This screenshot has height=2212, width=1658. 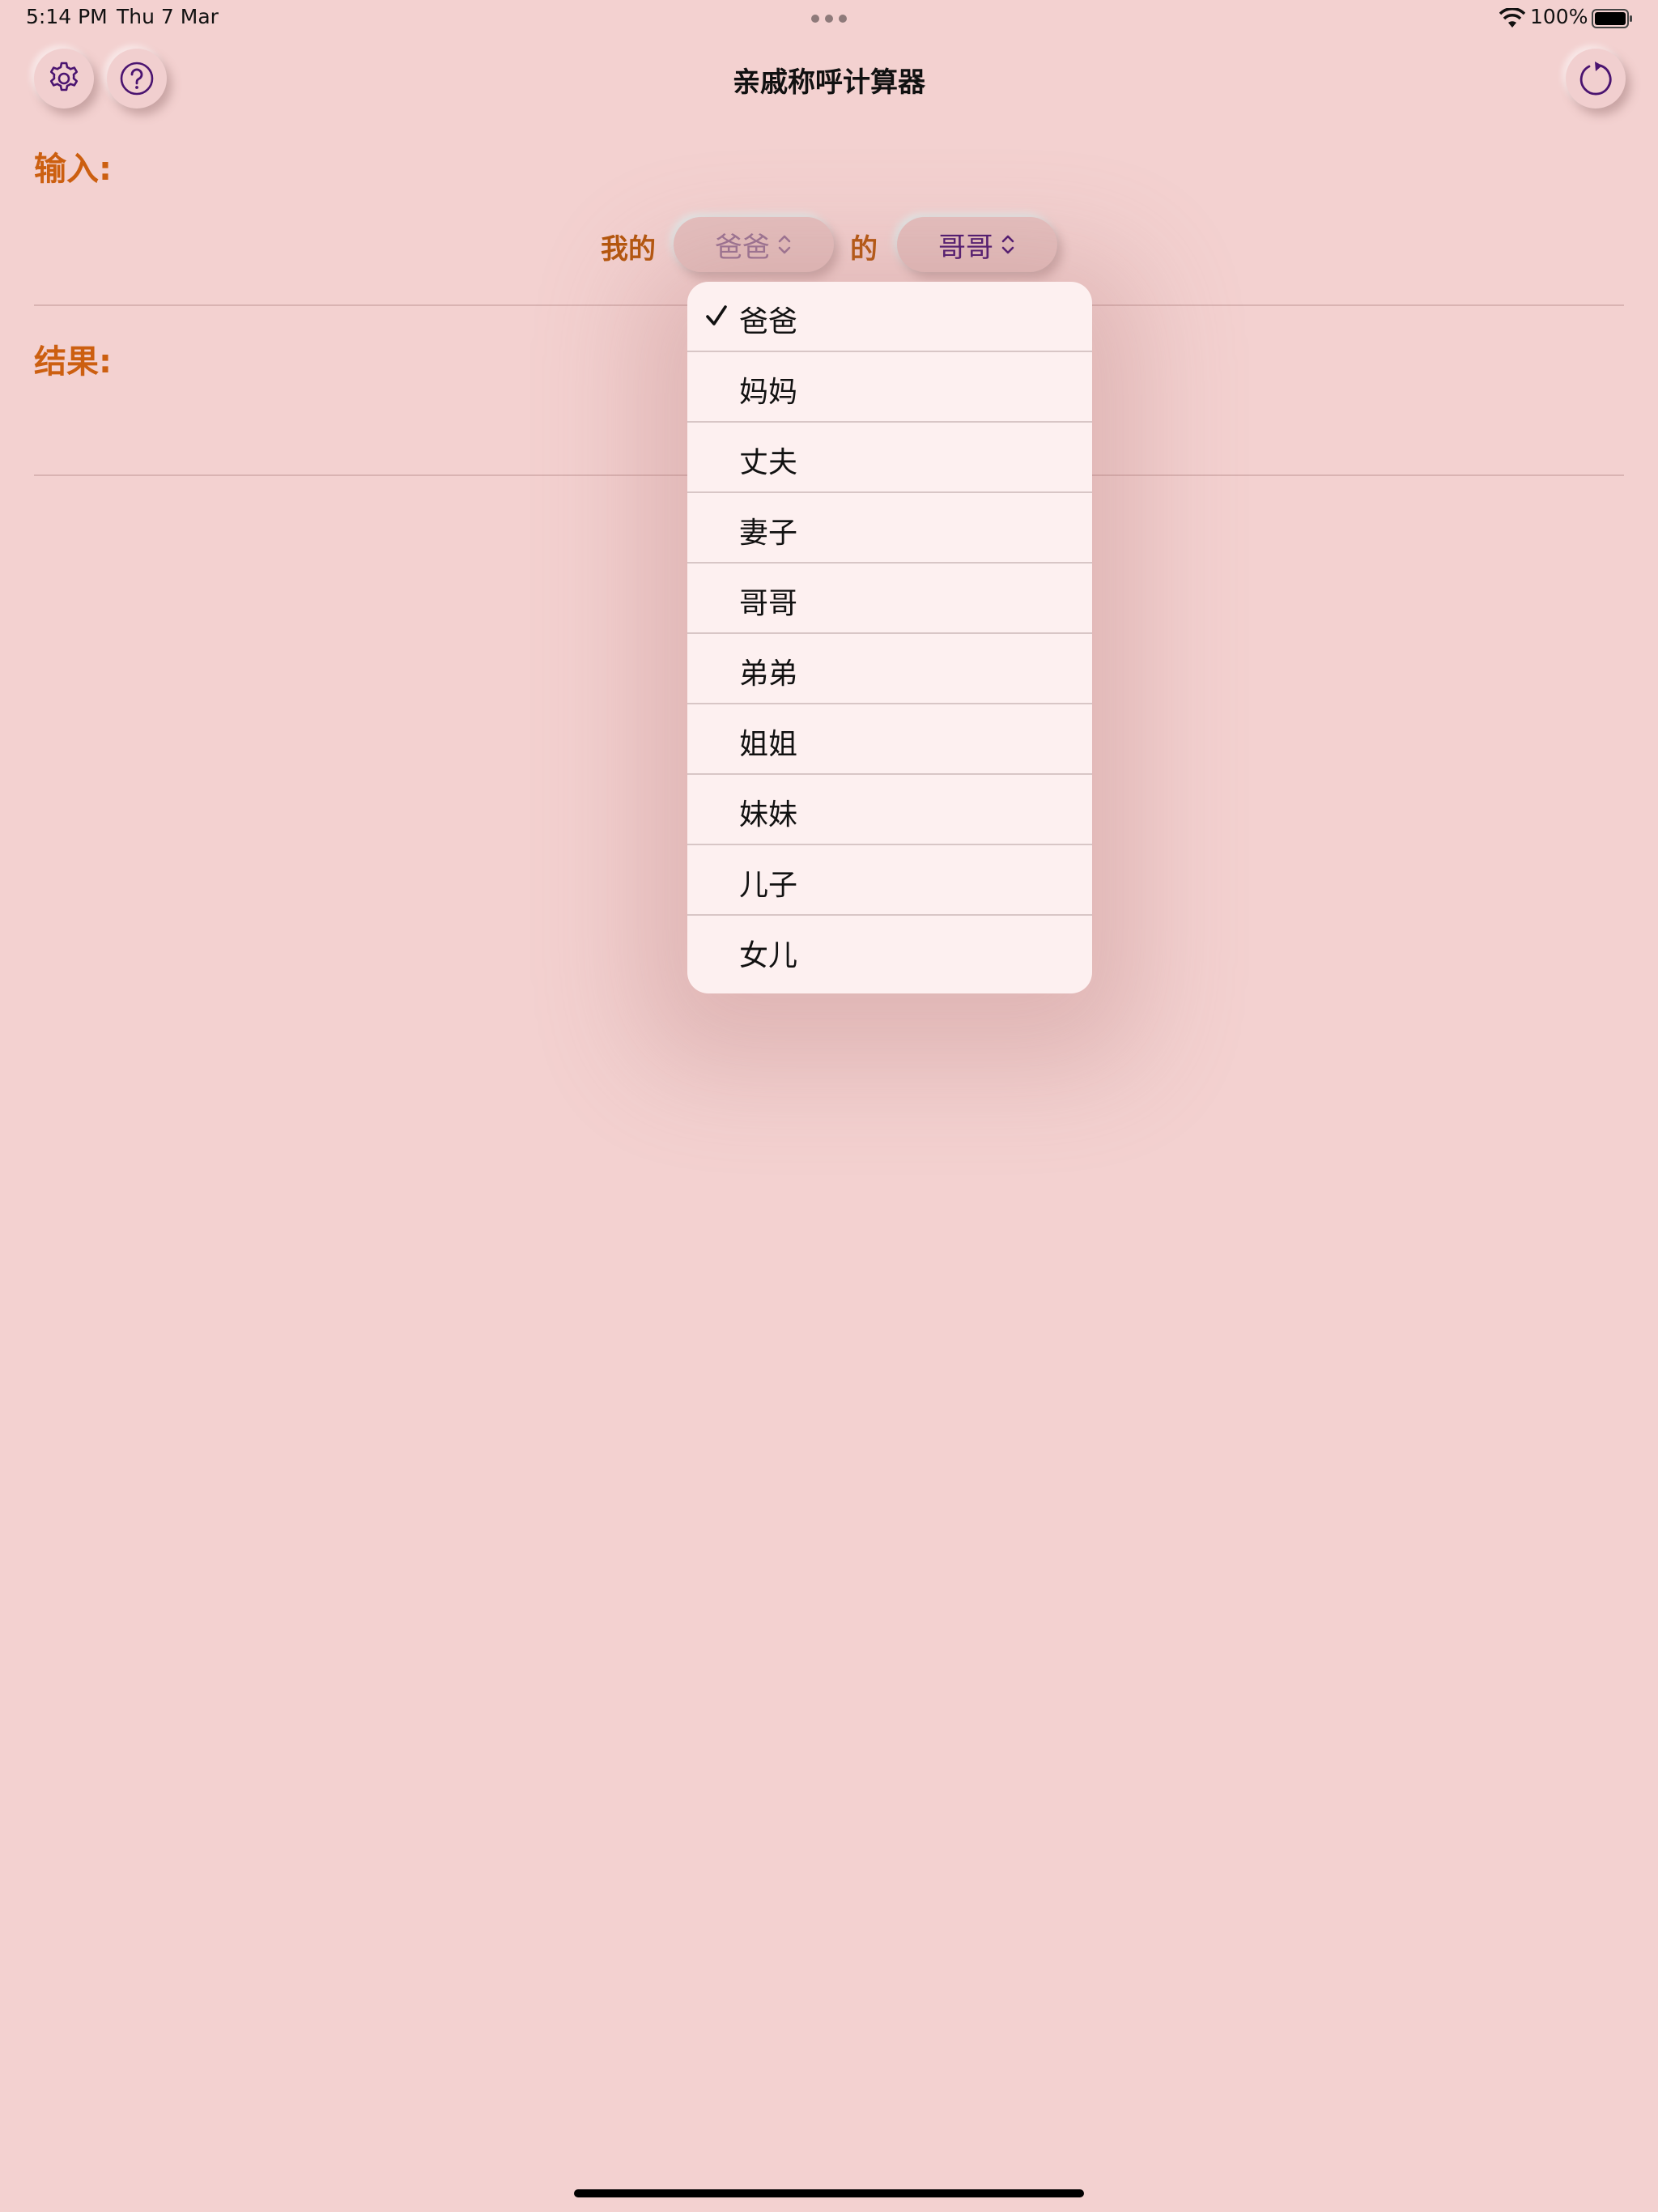 I want to click on checkmark-icon, so click(x=716, y=315).